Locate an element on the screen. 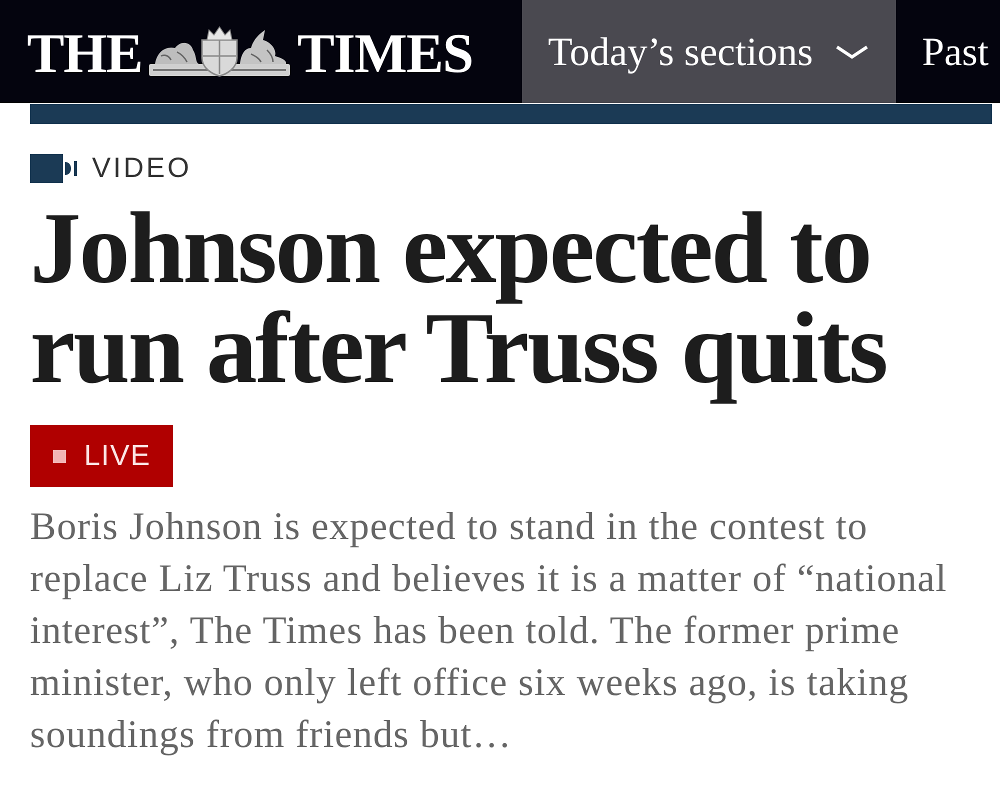 Image resolution: width=1000 pixels, height=798 pixels. logo-wordmark: THE is located at coordinates (84, 52).